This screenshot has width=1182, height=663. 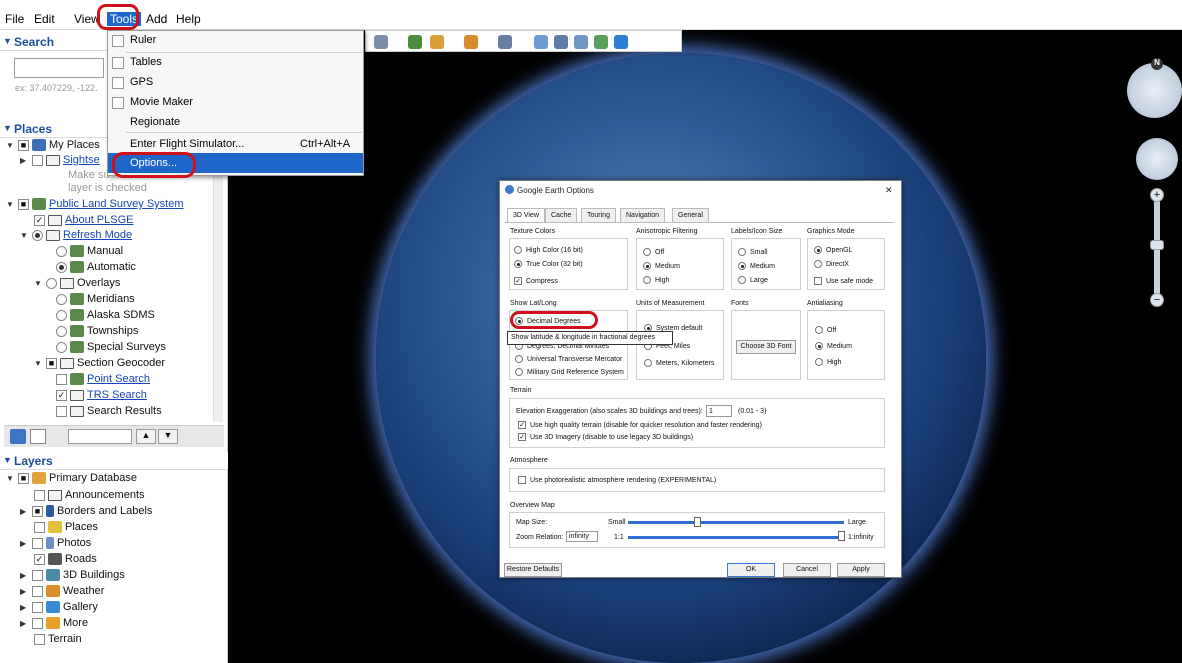 I want to click on aniso-high-radio, so click(x=647, y=280).